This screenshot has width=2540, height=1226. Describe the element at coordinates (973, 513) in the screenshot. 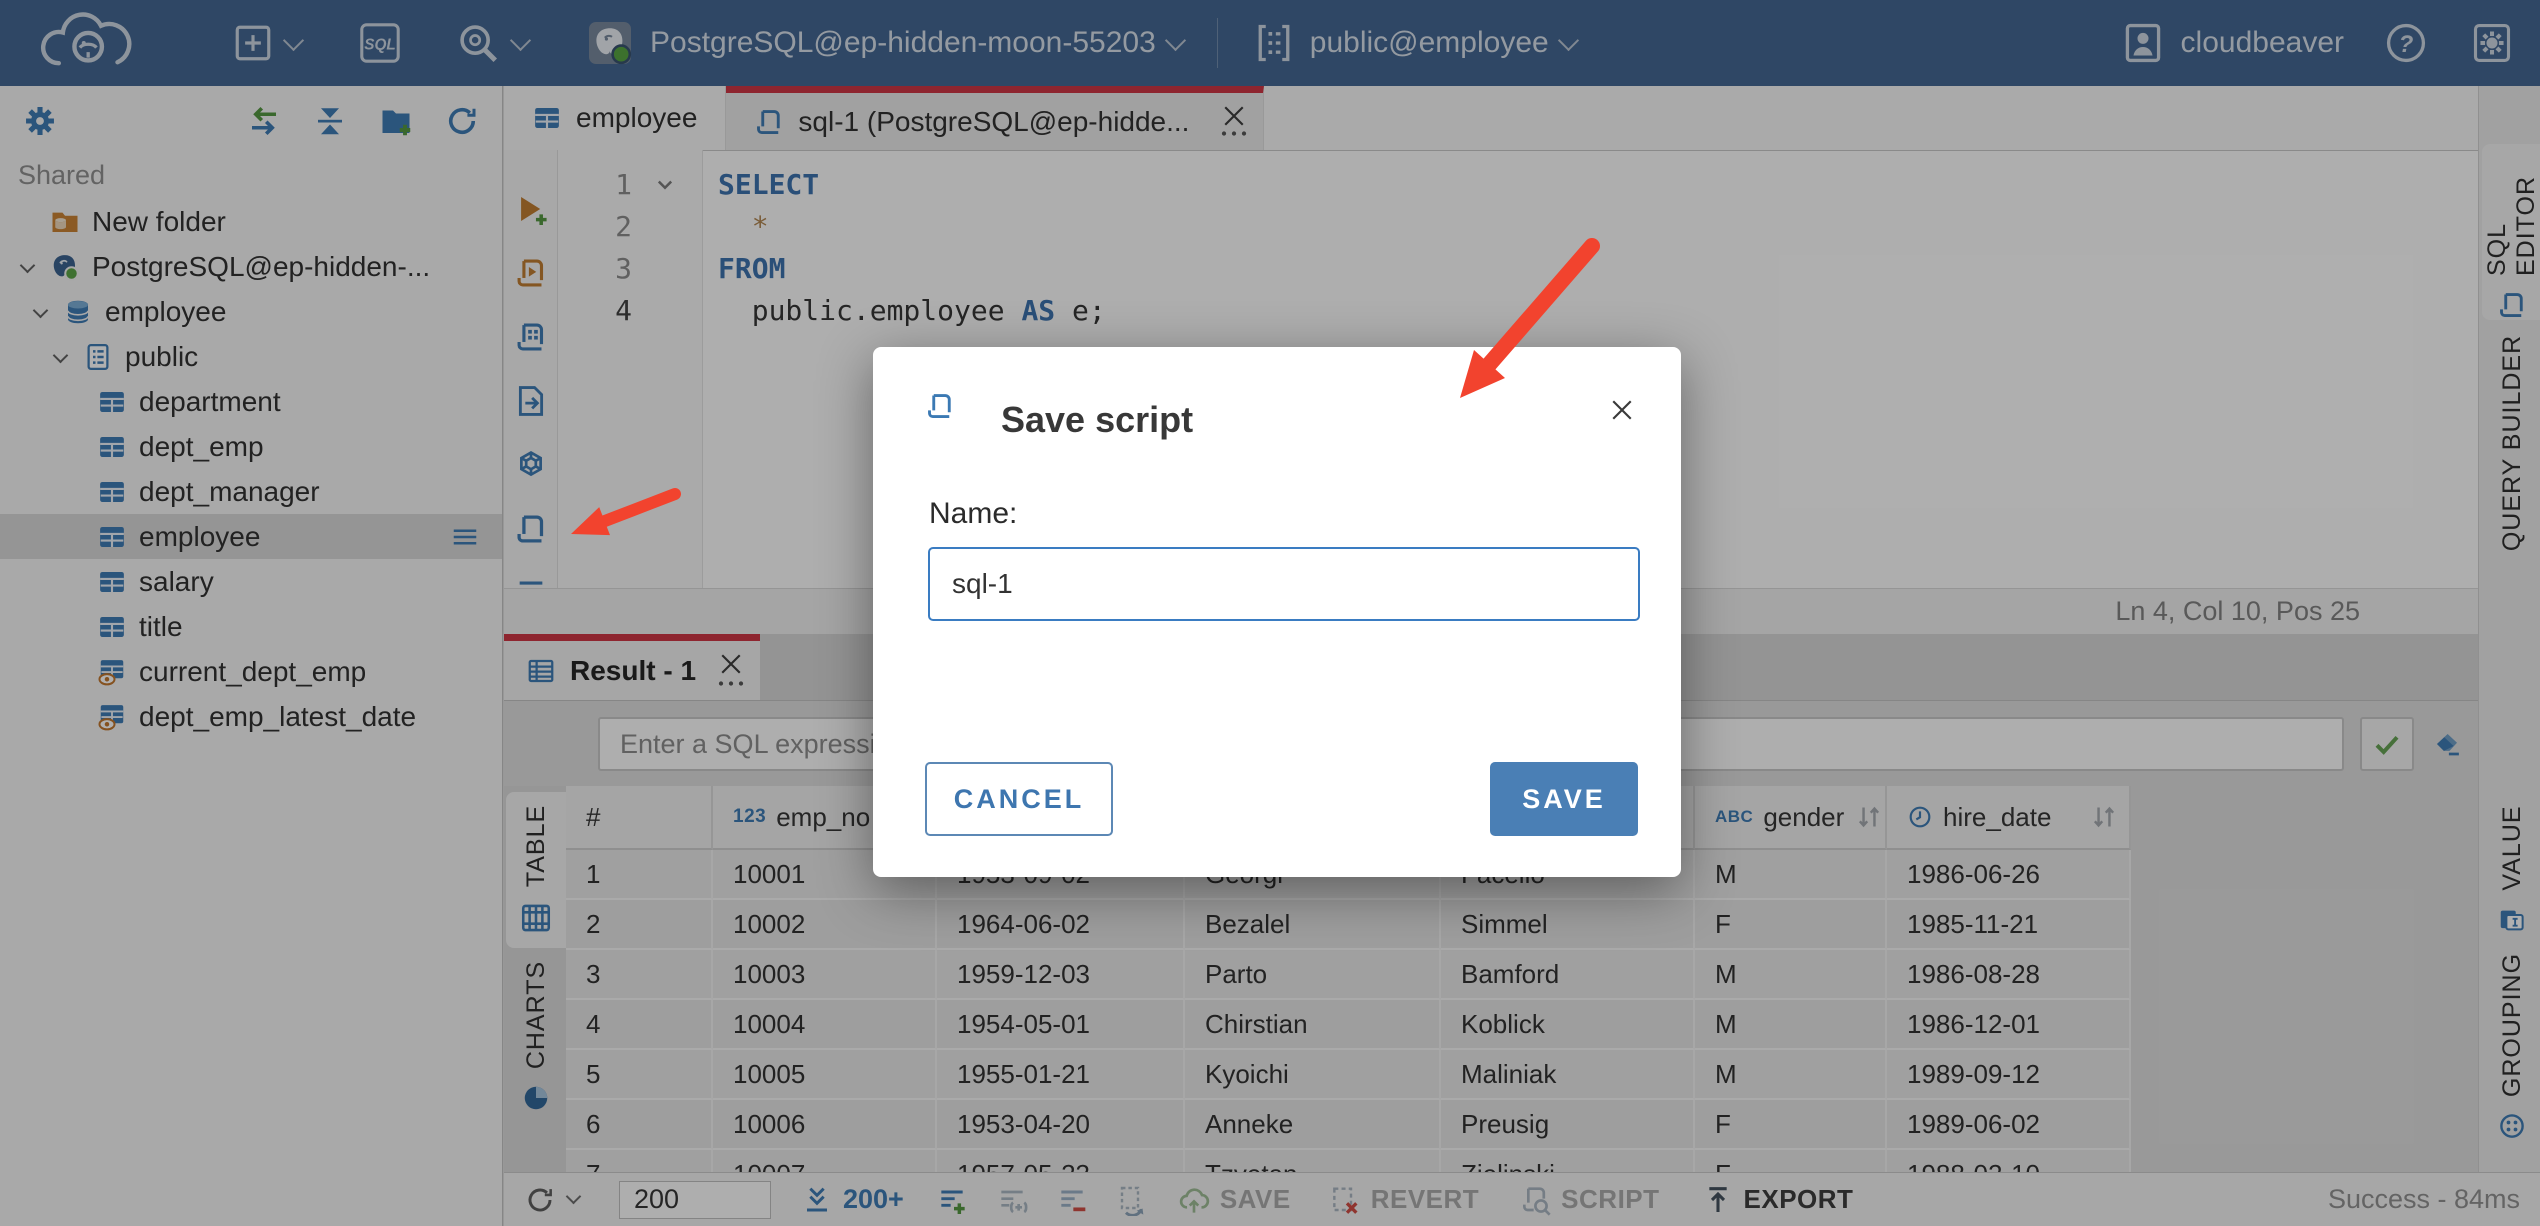

I see `name-label: Name:` at that location.